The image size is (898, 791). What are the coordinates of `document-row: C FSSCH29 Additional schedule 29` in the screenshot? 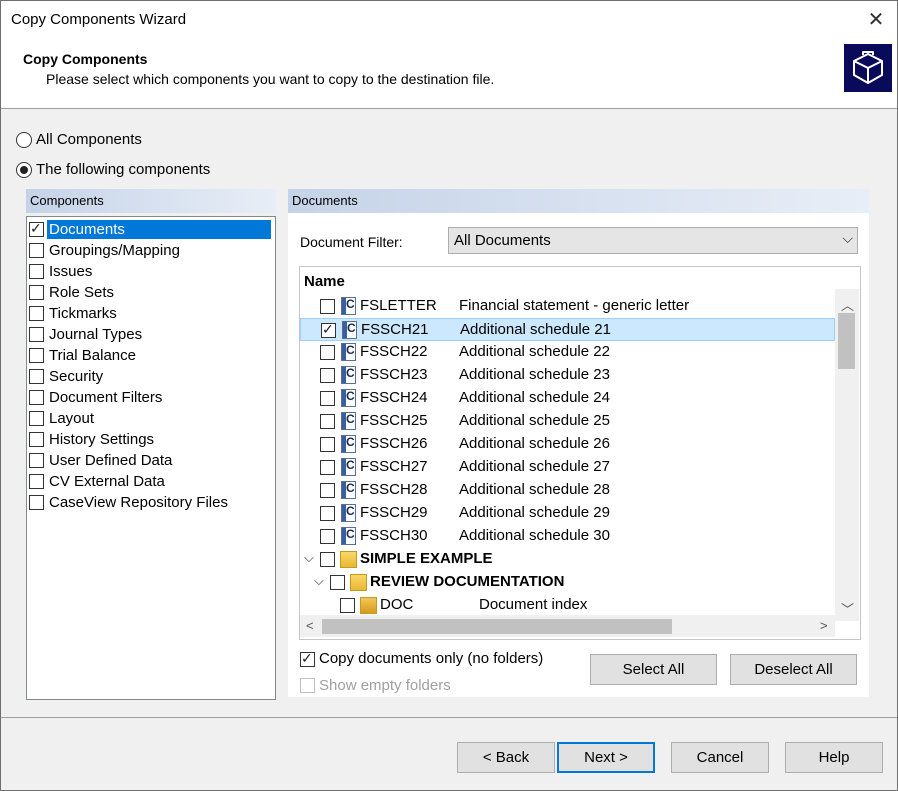 It's located at (567, 513).